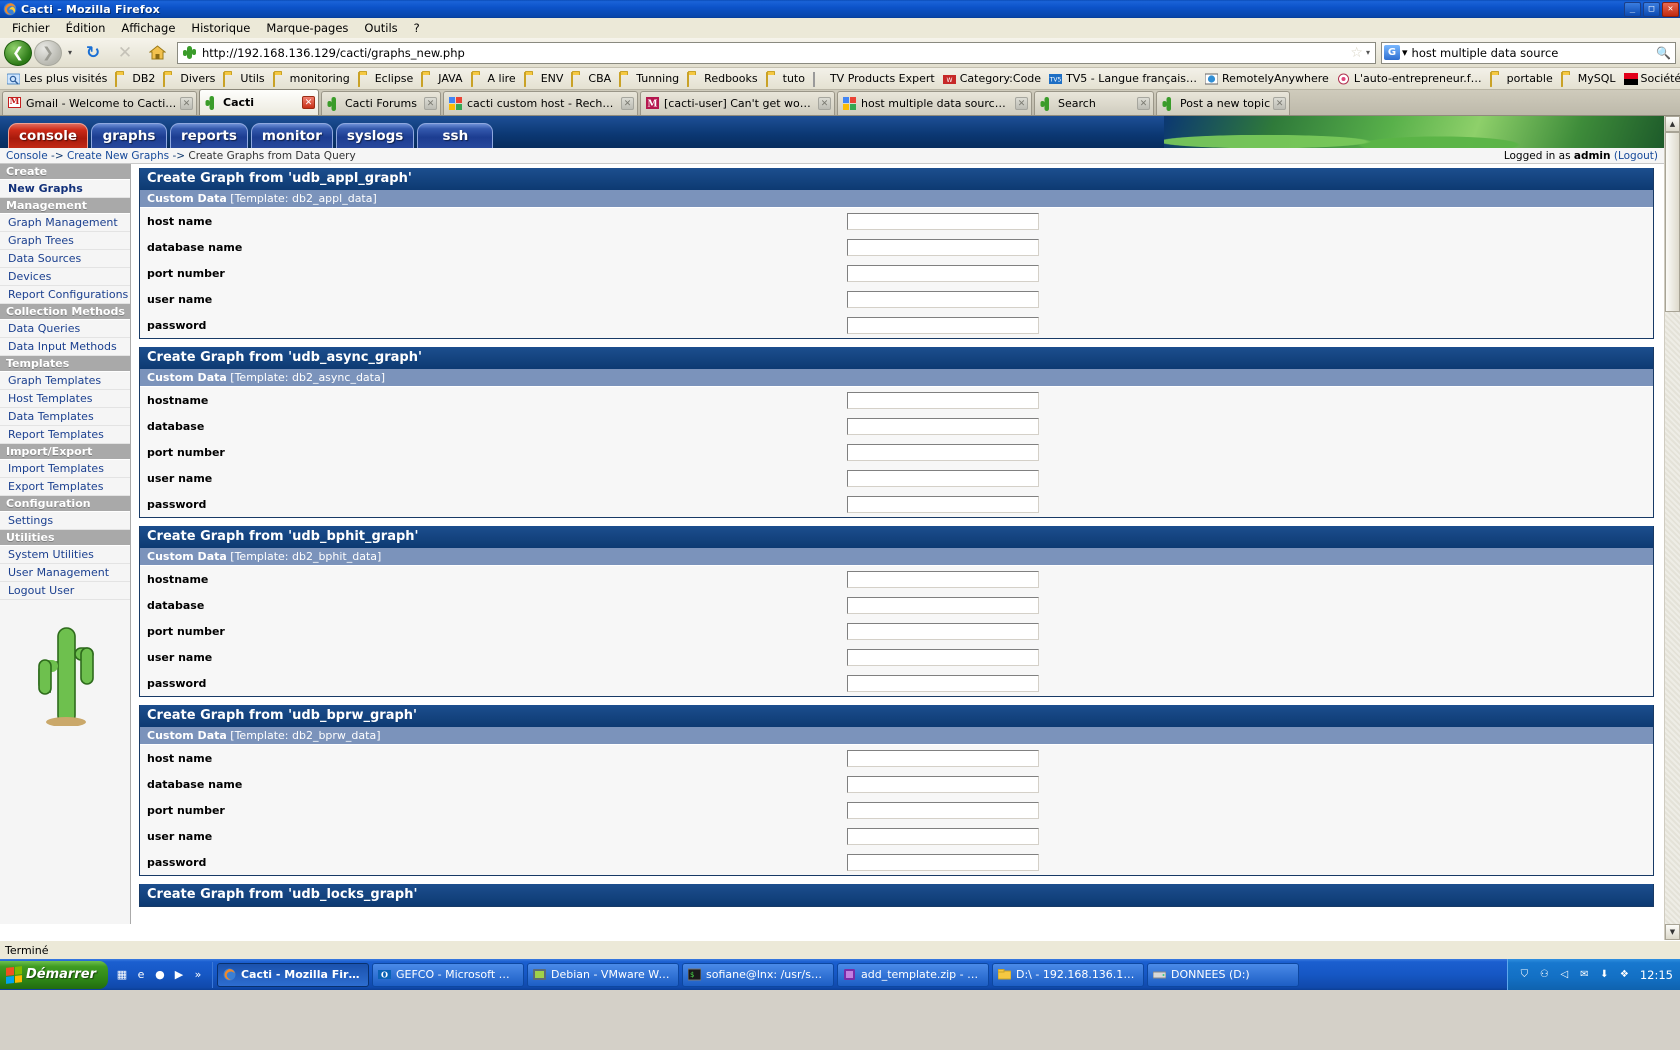  I want to click on browser-tab: Post a new topic ✕, so click(1223, 103).